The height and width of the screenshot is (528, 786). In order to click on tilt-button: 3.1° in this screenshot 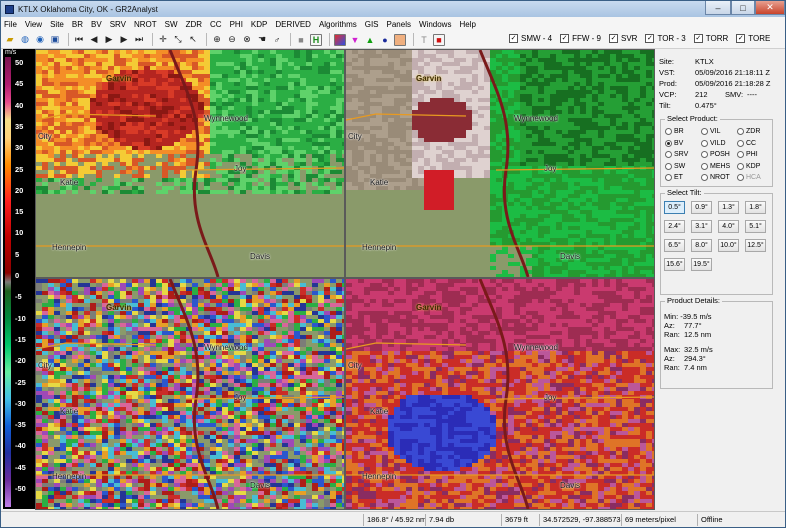, I will do `click(701, 226)`.